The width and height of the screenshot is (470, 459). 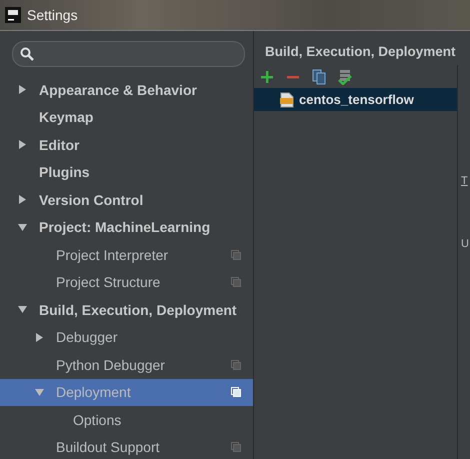 What do you see at coordinates (465, 244) in the screenshot?
I see `field-label: U` at bounding box center [465, 244].